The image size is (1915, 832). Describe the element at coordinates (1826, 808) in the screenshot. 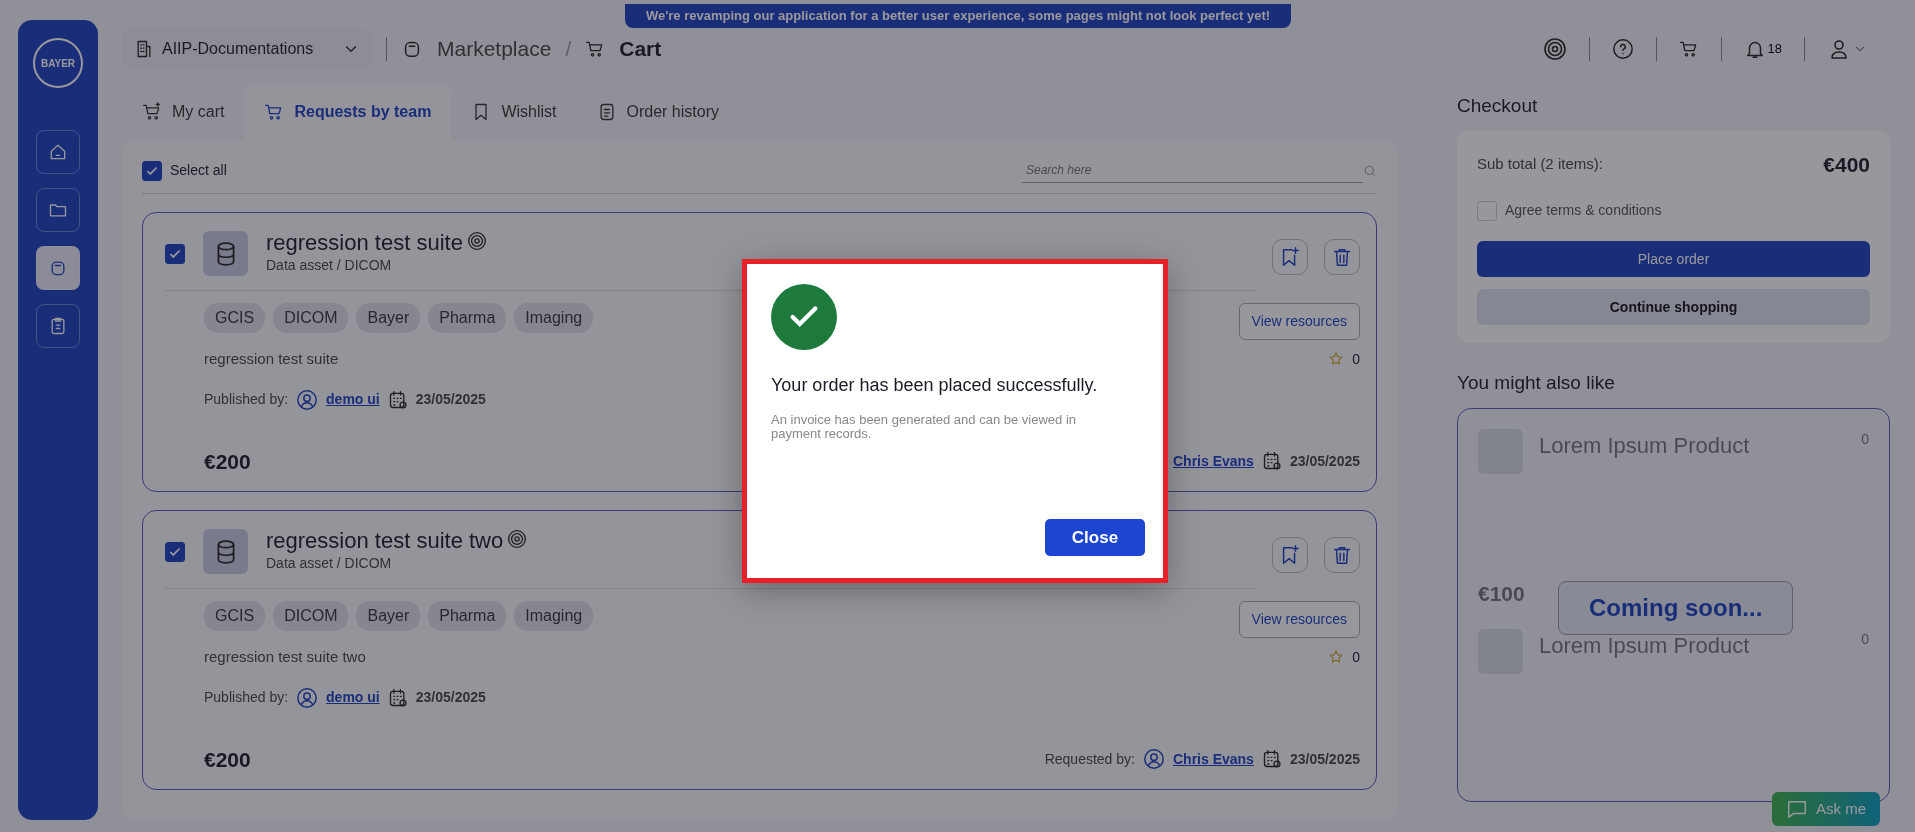

I see `chat-button: Ask me` at that location.